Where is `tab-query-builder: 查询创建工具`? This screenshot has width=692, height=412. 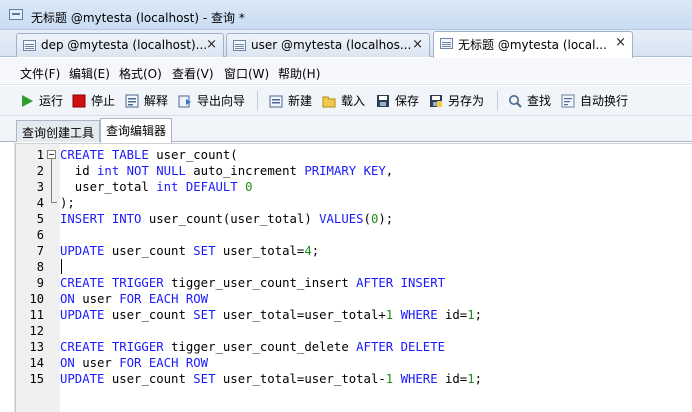
tab-query-builder: 查询创建工具 is located at coordinates (58, 131).